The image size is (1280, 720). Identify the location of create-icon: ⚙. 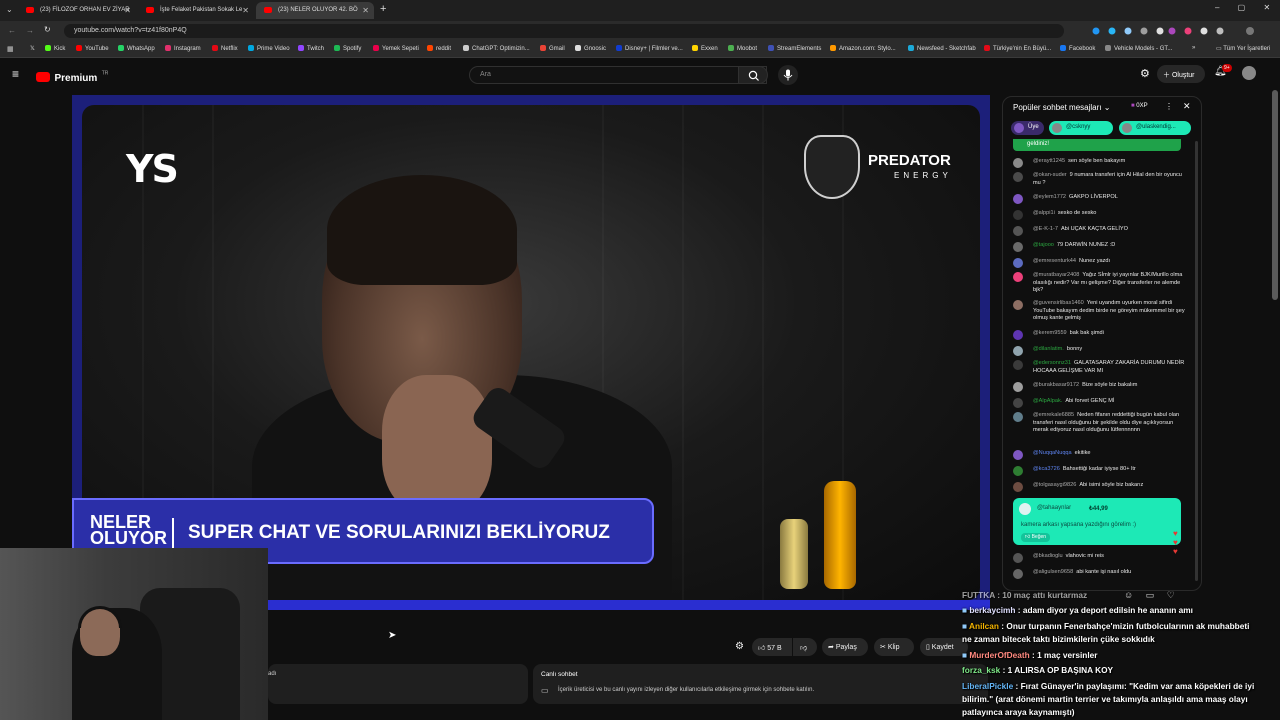
(1145, 73).